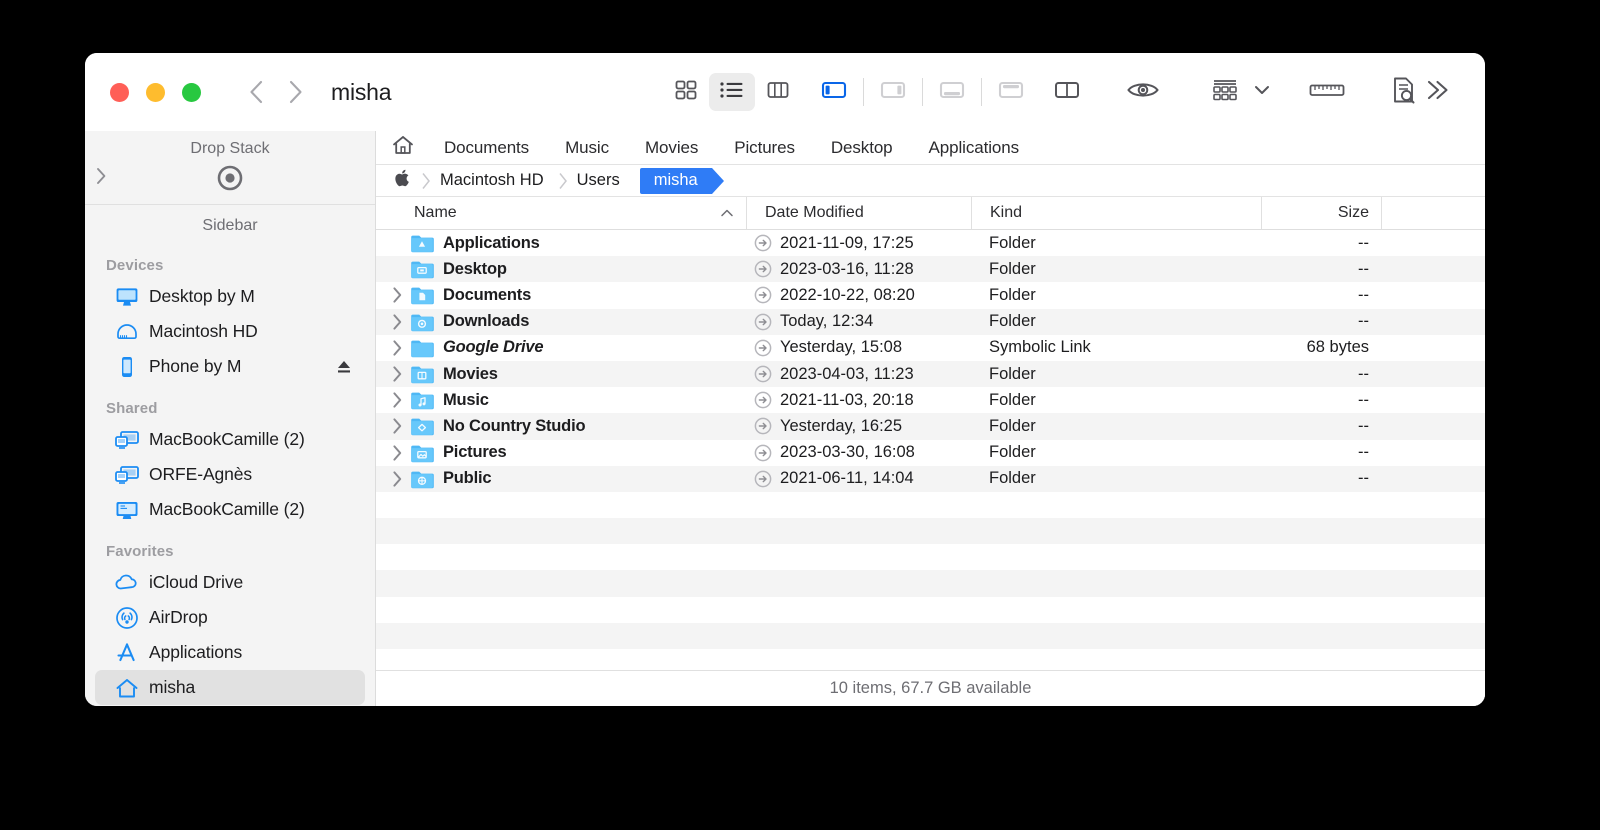  What do you see at coordinates (101, 178) in the screenshot?
I see `drop-stack-collapse-button` at bounding box center [101, 178].